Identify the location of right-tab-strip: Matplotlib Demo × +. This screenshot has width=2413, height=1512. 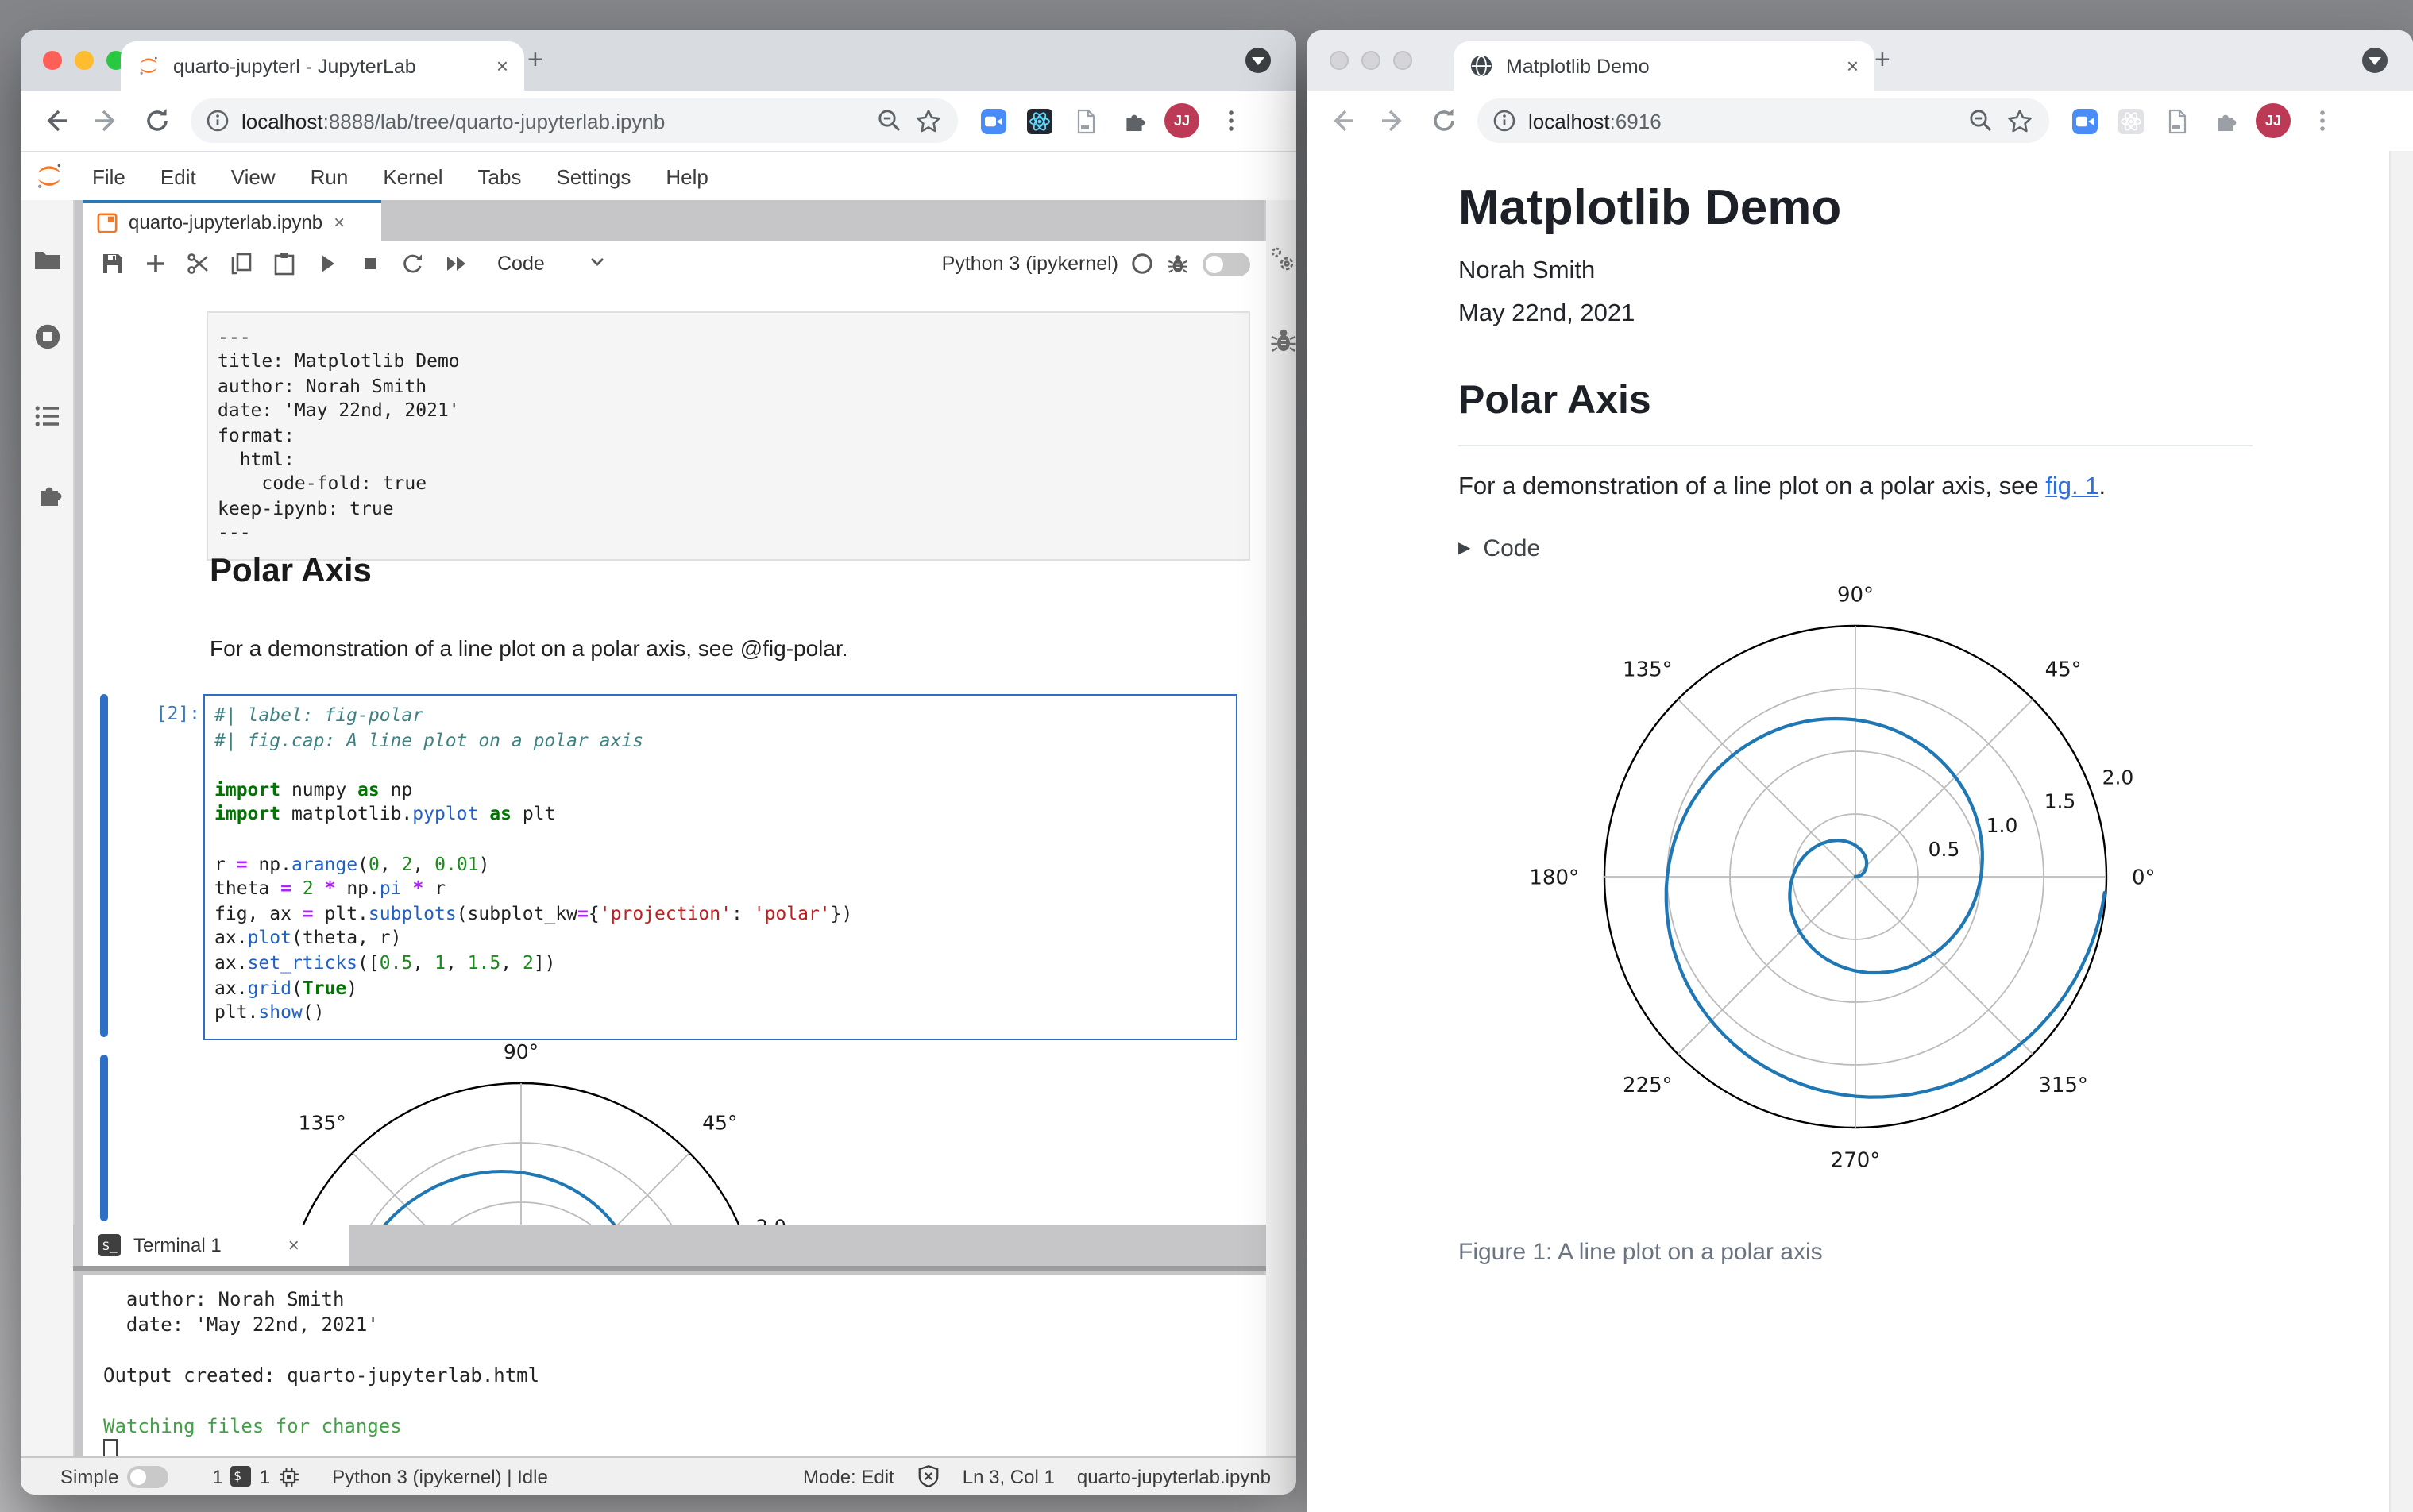
(1860, 60).